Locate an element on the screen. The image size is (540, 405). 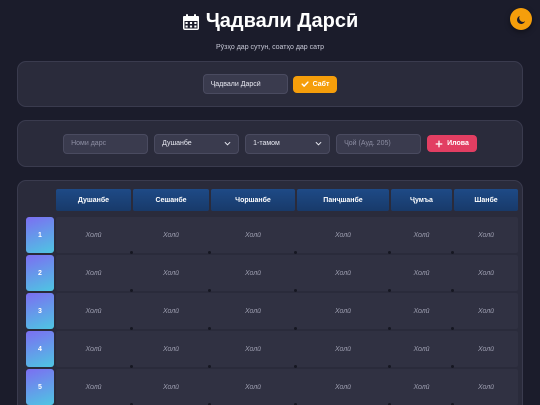
schedule-name-input: Ҷадвали Дарсӣ is located at coordinates (245, 84).